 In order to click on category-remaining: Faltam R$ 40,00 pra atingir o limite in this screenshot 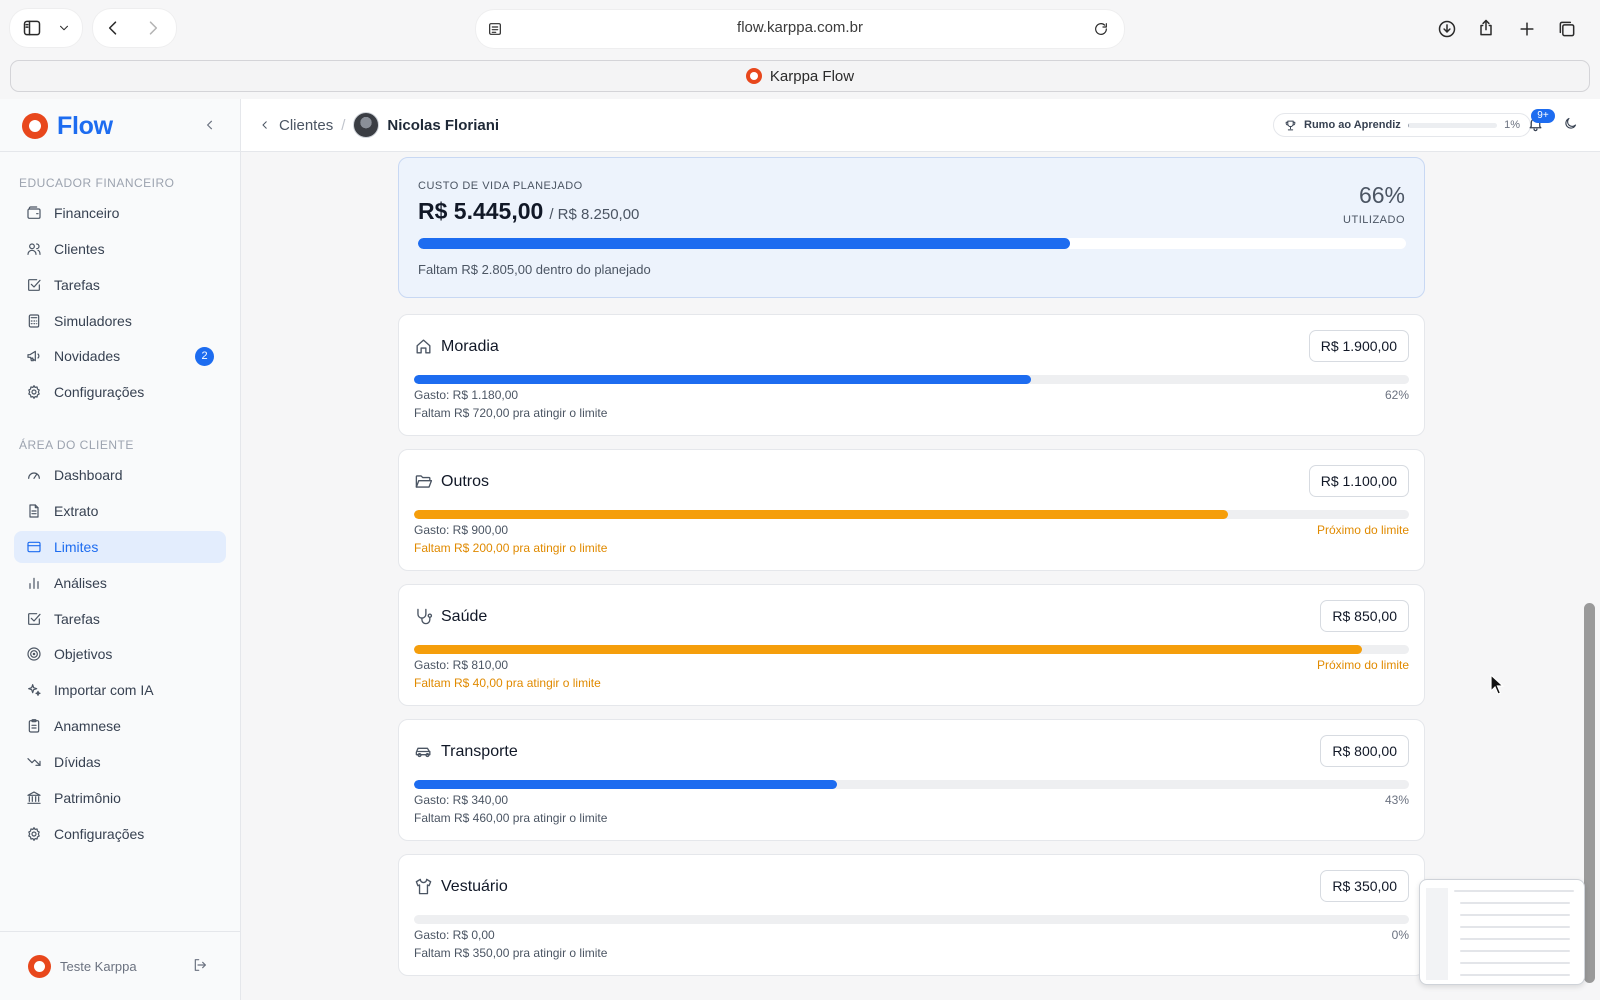, I will do `click(507, 683)`.